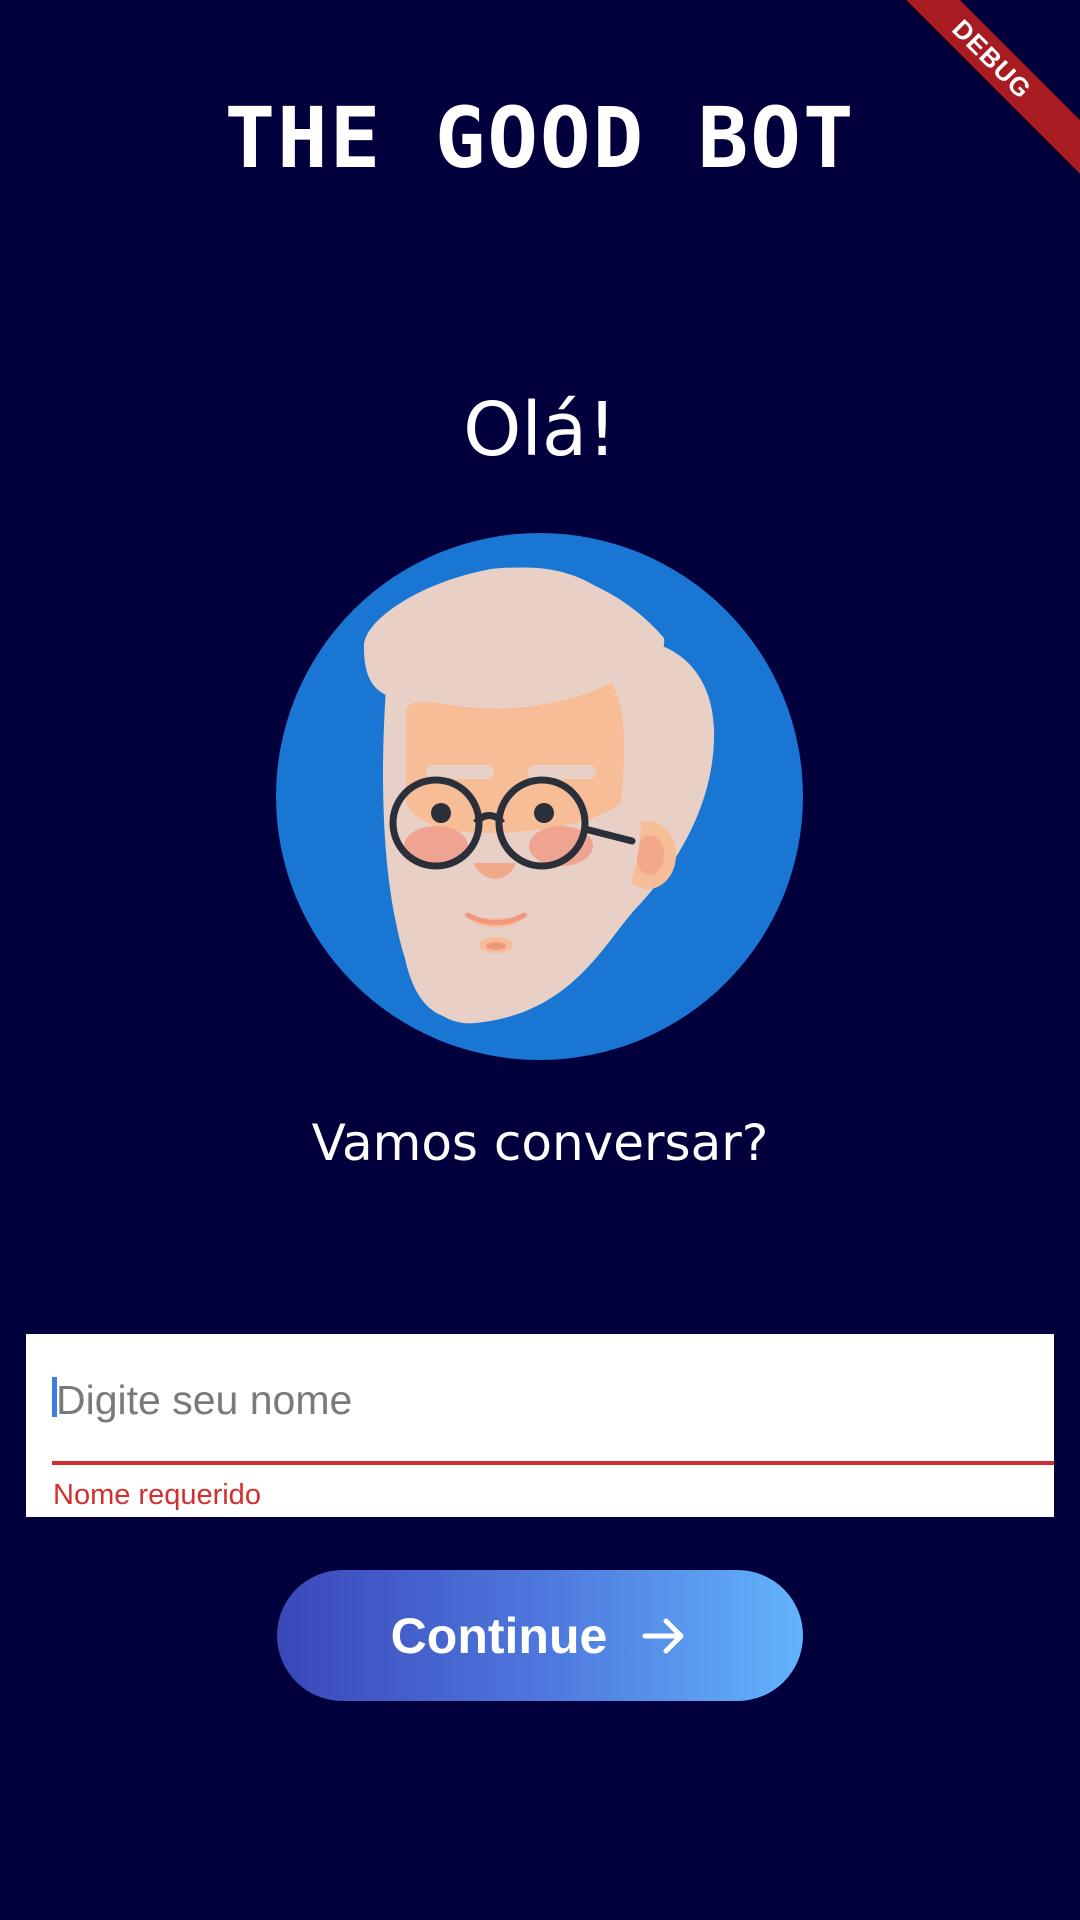  Describe the element at coordinates (54, 1397) in the screenshot. I see `text-cursor` at that location.